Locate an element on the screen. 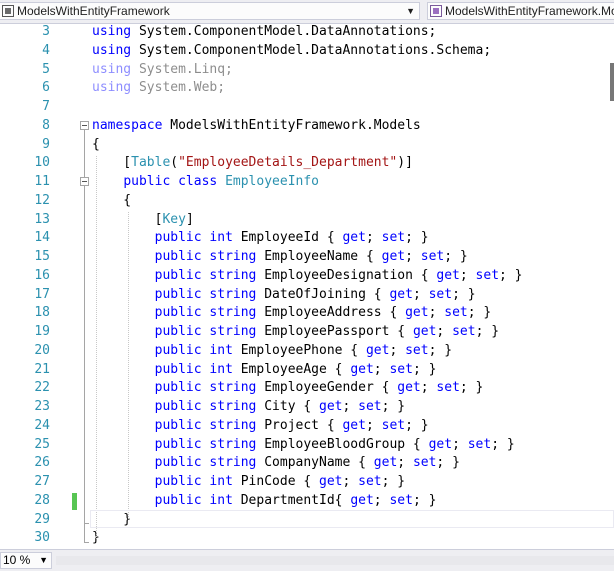 The image size is (614, 571). line-number: 3 is located at coordinates (46, 31).